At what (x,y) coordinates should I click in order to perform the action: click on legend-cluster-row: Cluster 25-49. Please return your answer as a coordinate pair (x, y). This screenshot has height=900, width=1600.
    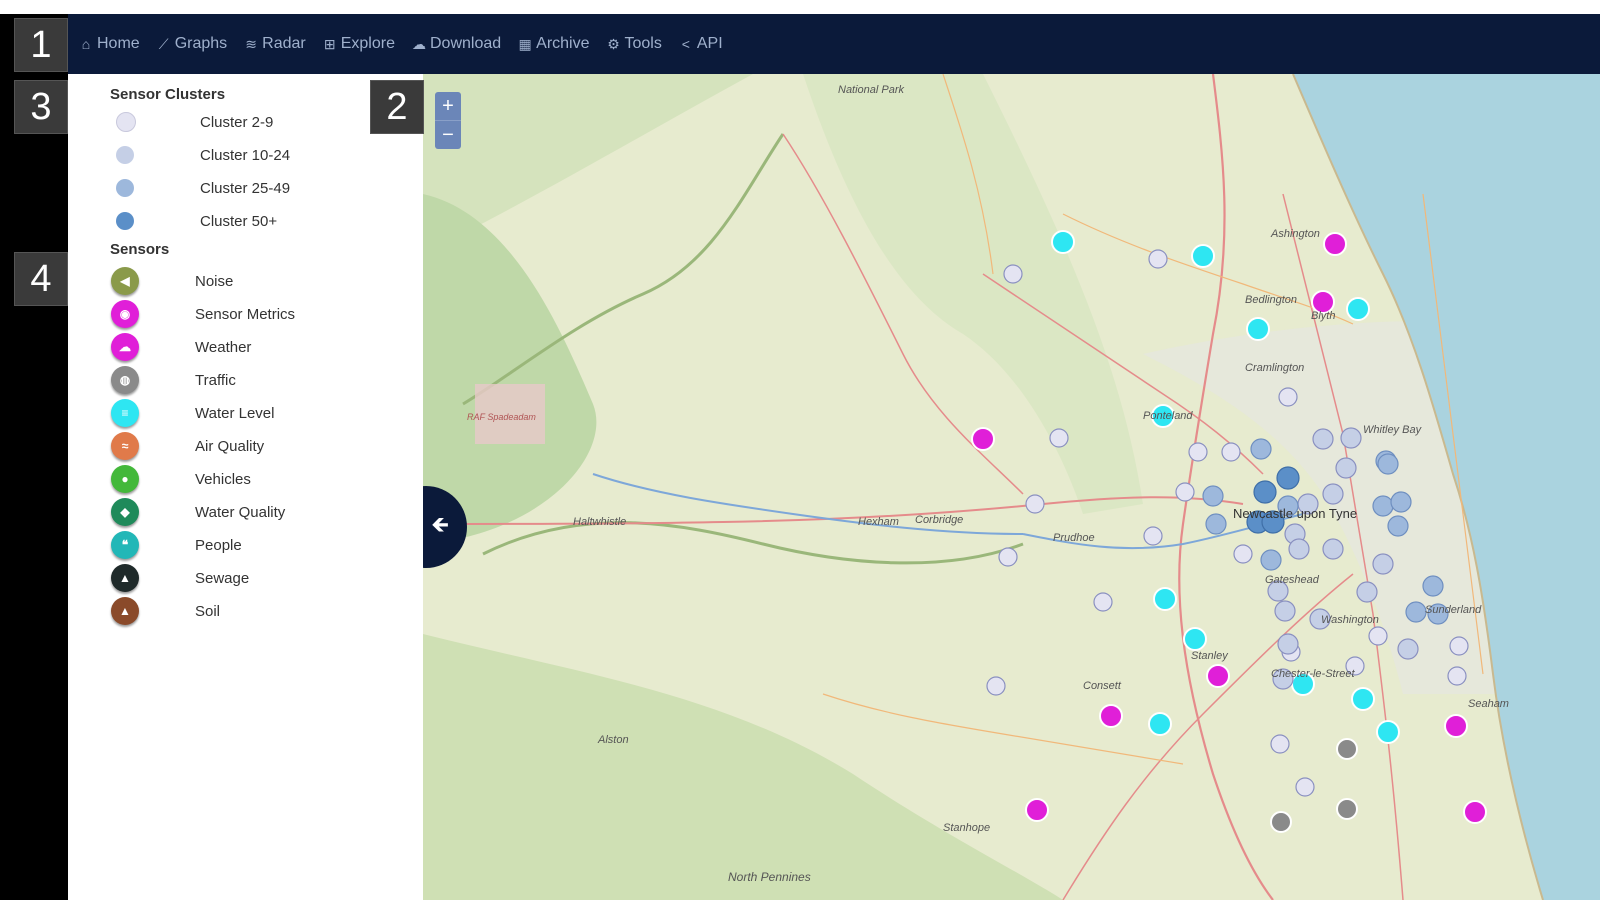
    Looking at the image, I should click on (203, 188).